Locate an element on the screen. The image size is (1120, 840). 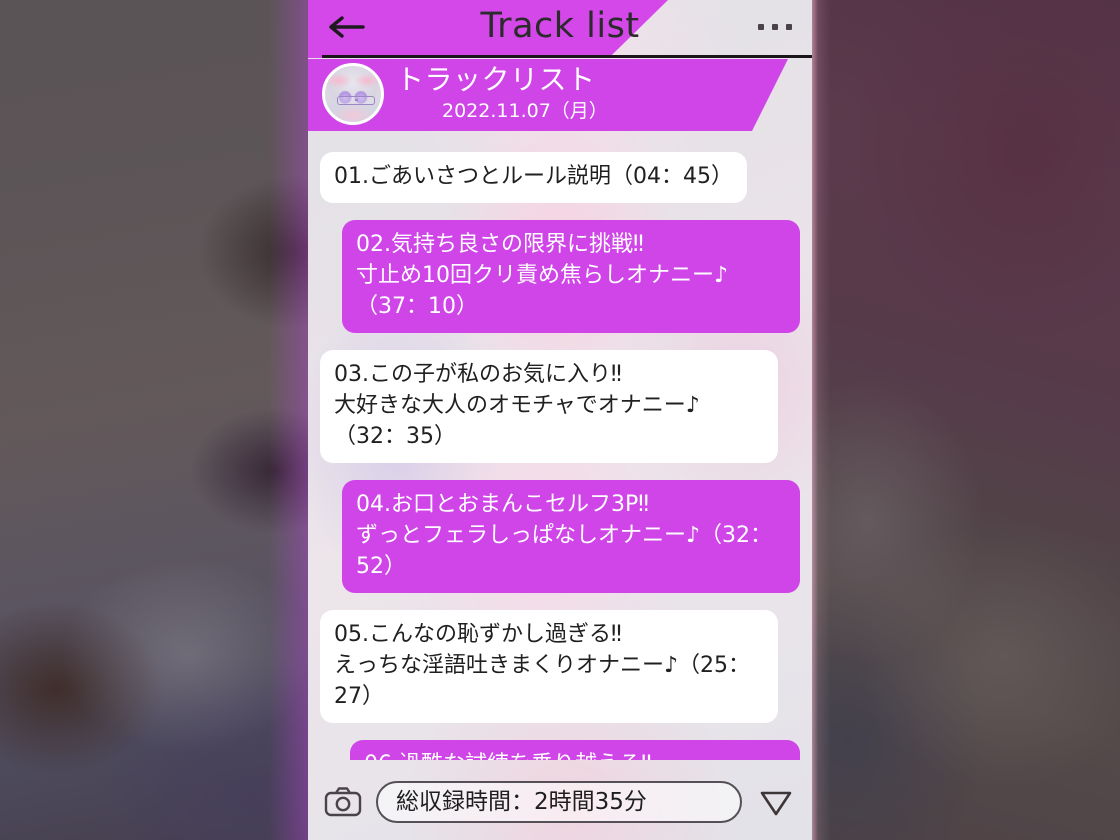
glasses-icon is located at coordinates (356, 100).